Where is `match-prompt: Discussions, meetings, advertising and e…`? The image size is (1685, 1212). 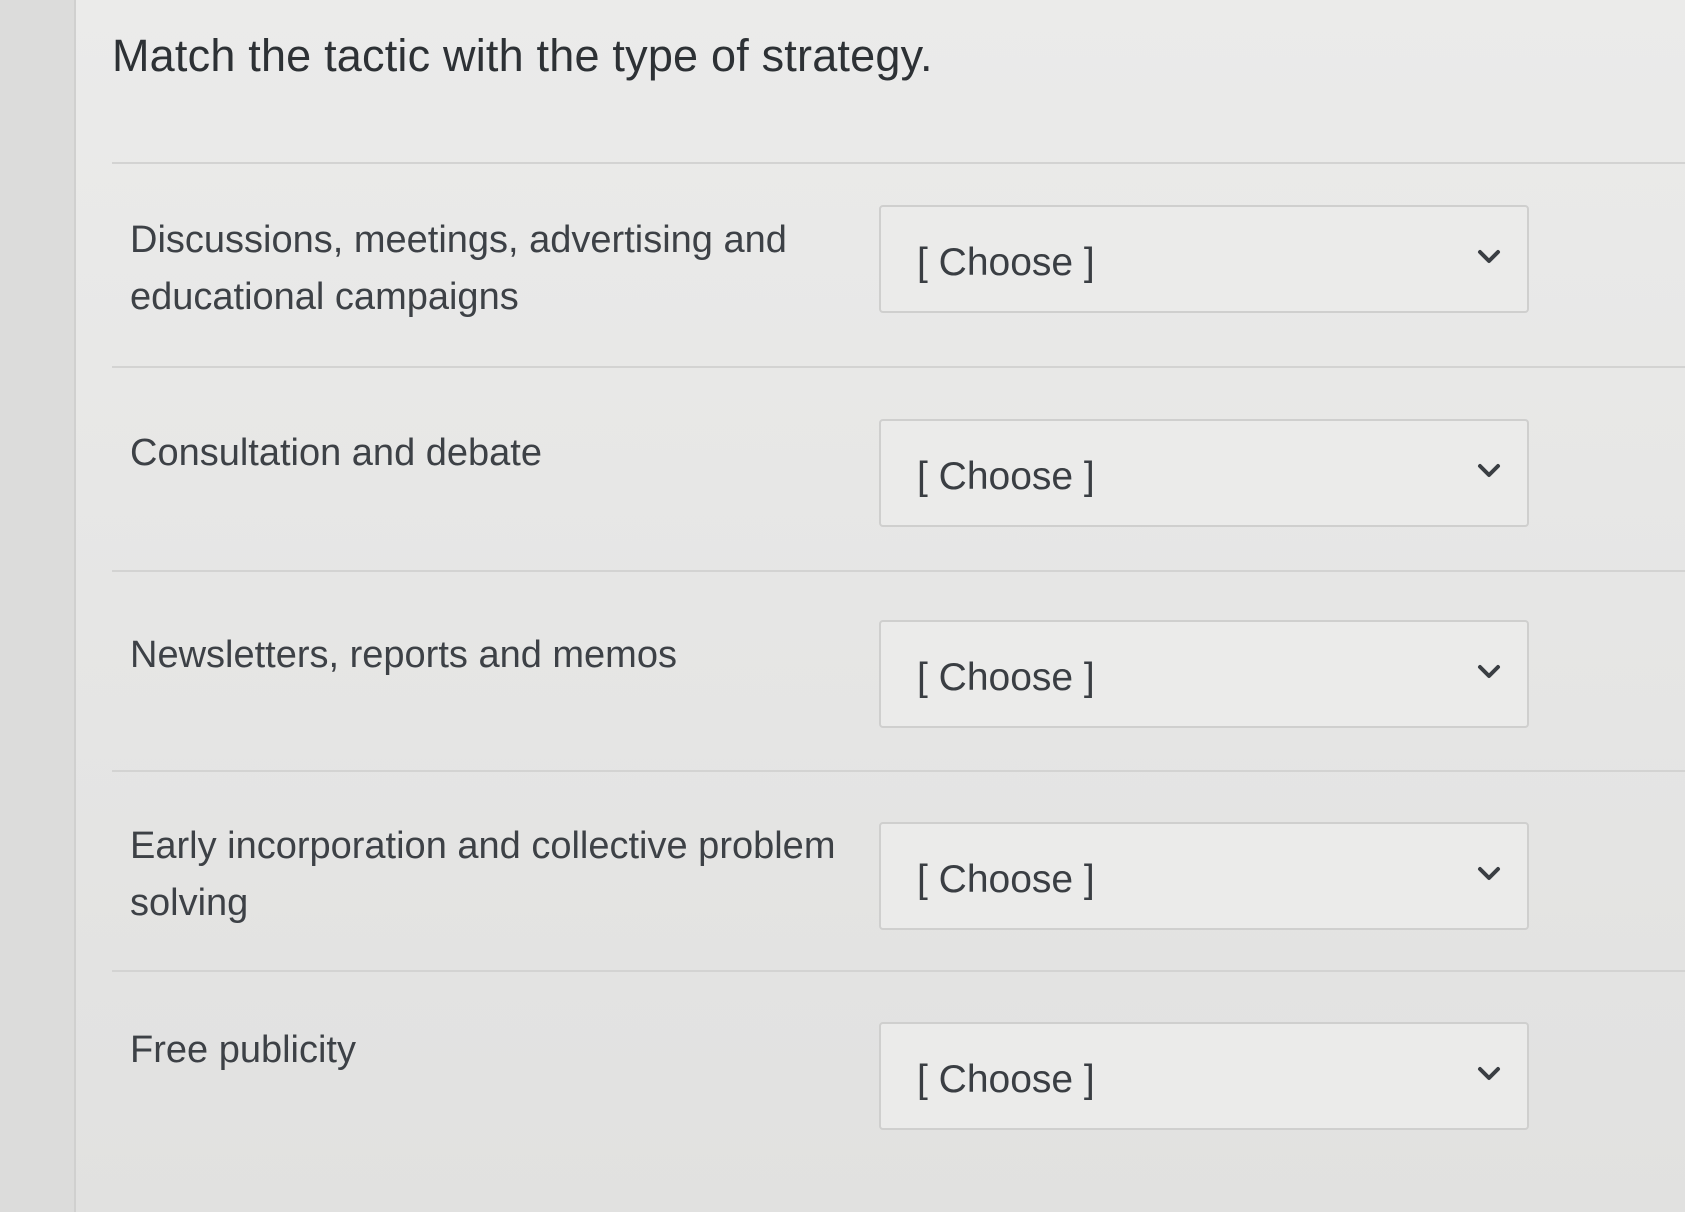
match-prompt: Discussions, meetings, advertising and e… is located at coordinates (458, 268).